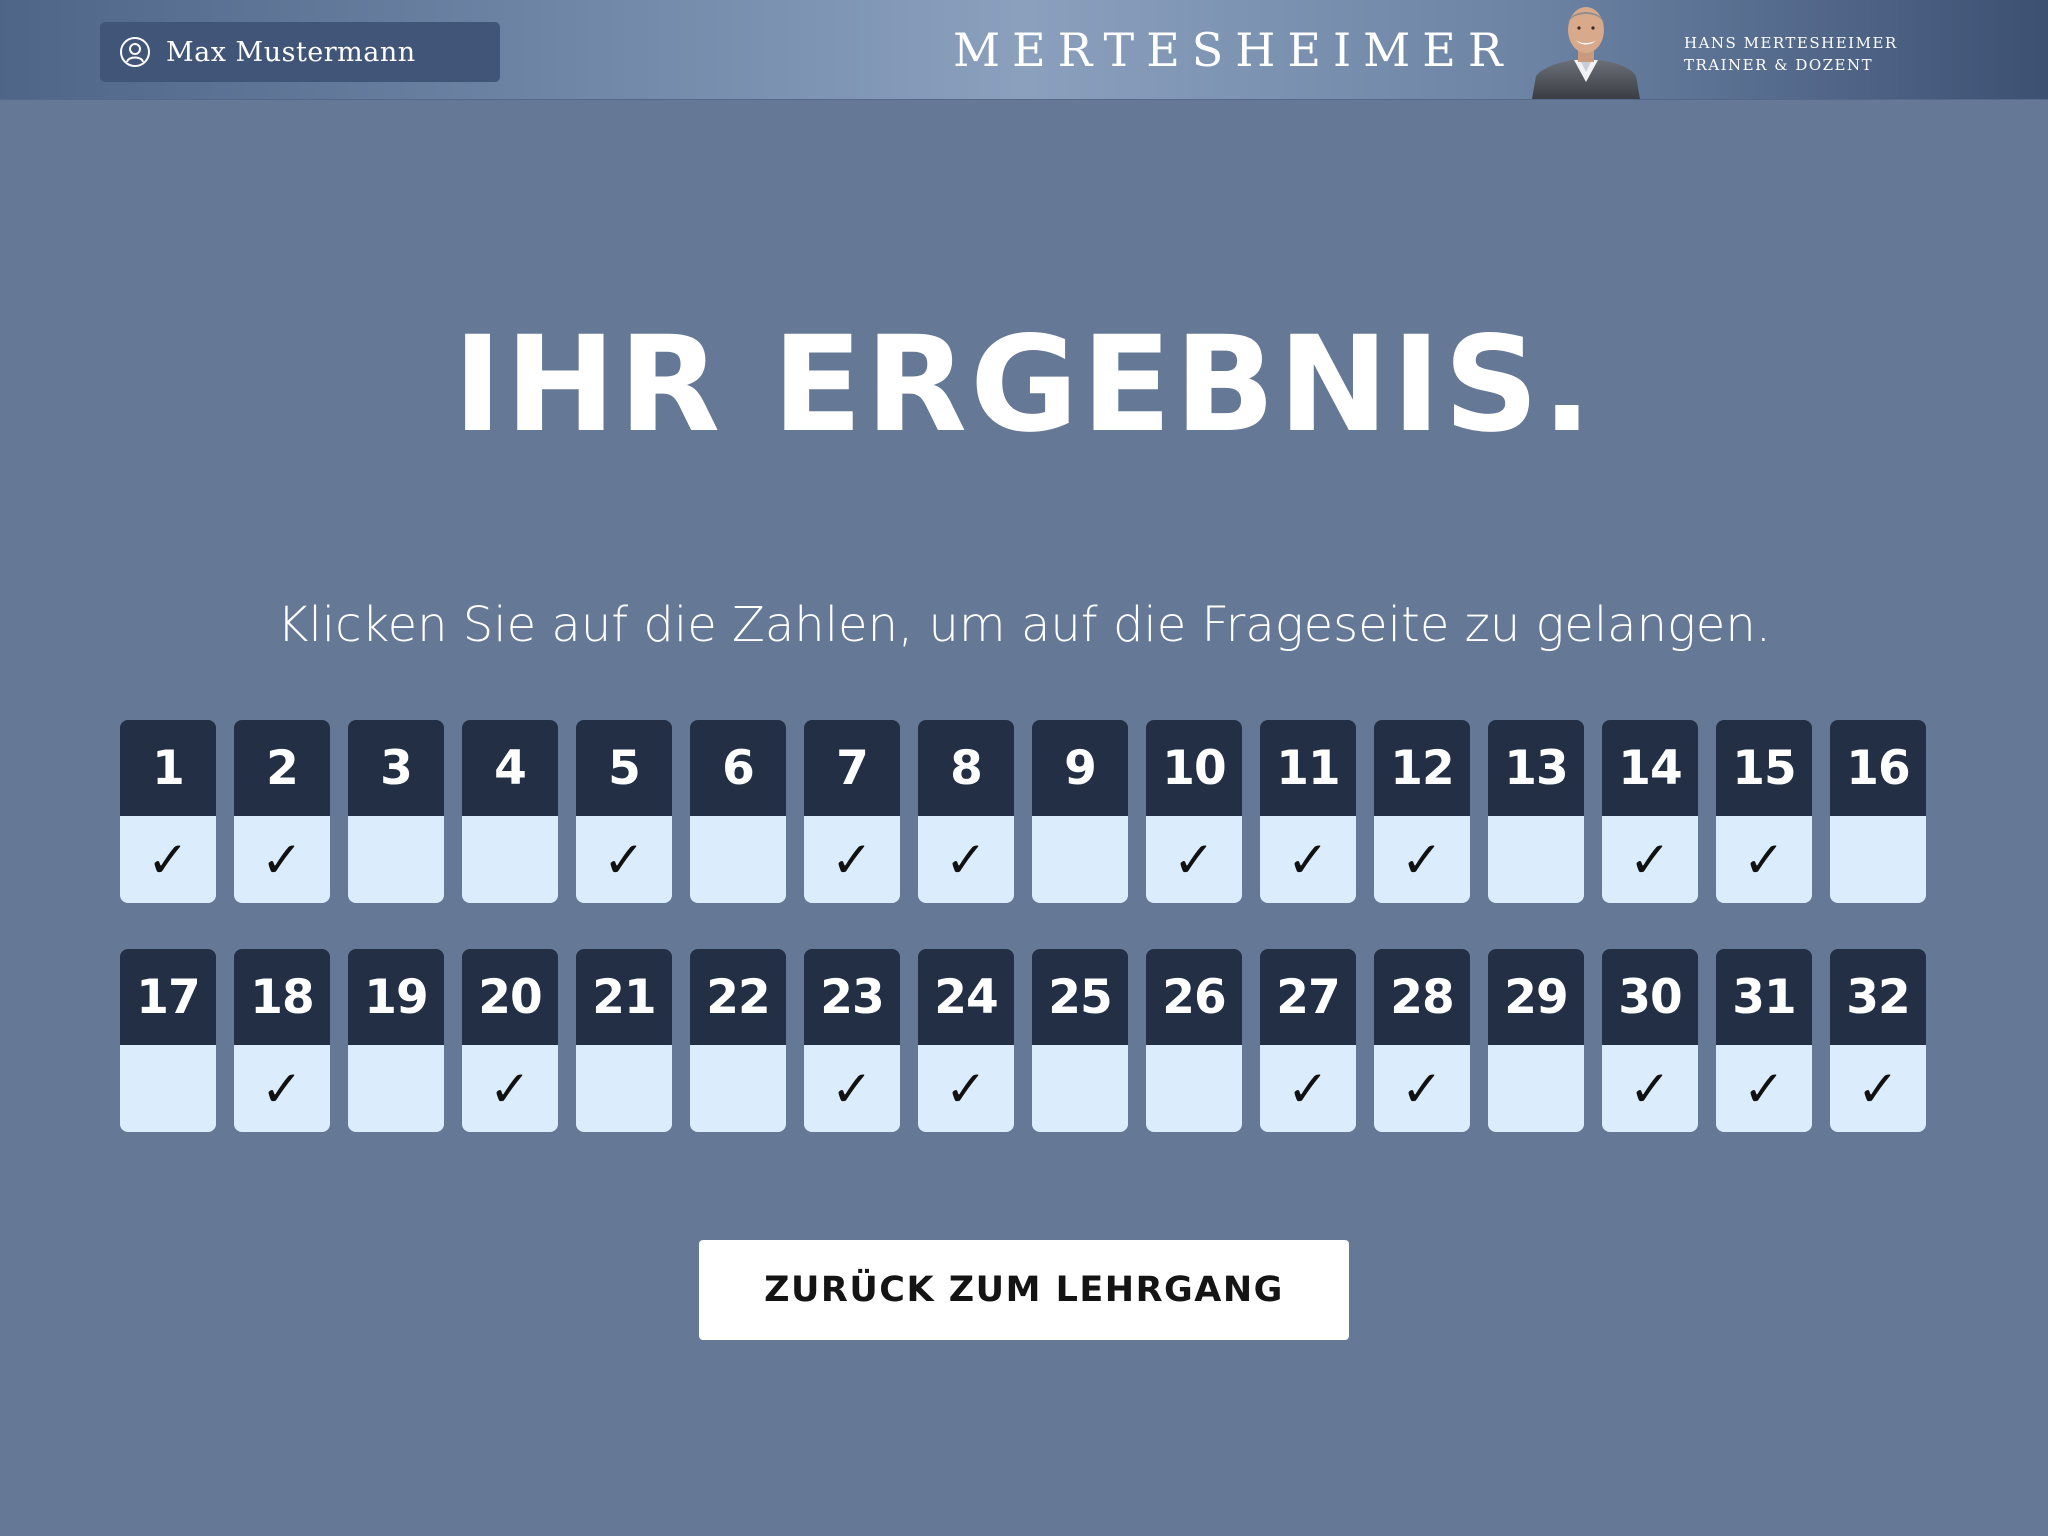 The image size is (2048, 1536). Describe the element at coordinates (1024, 385) in the screenshot. I see `page-title: IHR ERGEBNIS.` at that location.